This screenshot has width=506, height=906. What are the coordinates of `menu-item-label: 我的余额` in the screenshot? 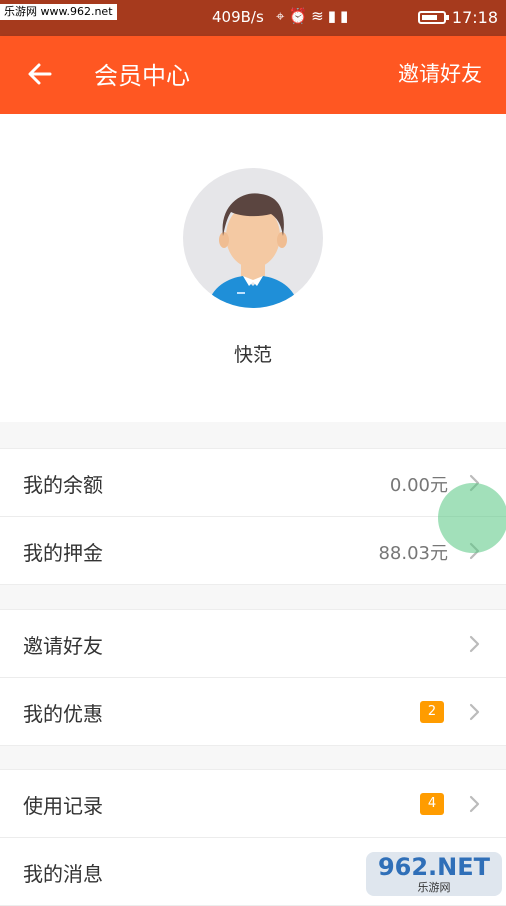 It's located at (63, 485).